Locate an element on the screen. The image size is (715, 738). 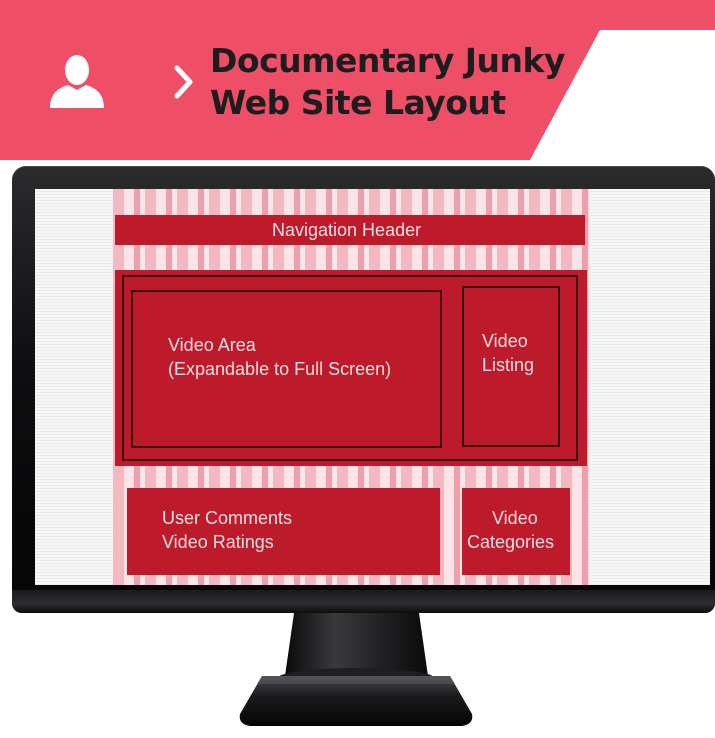
navigation-header-block: Navigation Header is located at coordinates (350, 230).